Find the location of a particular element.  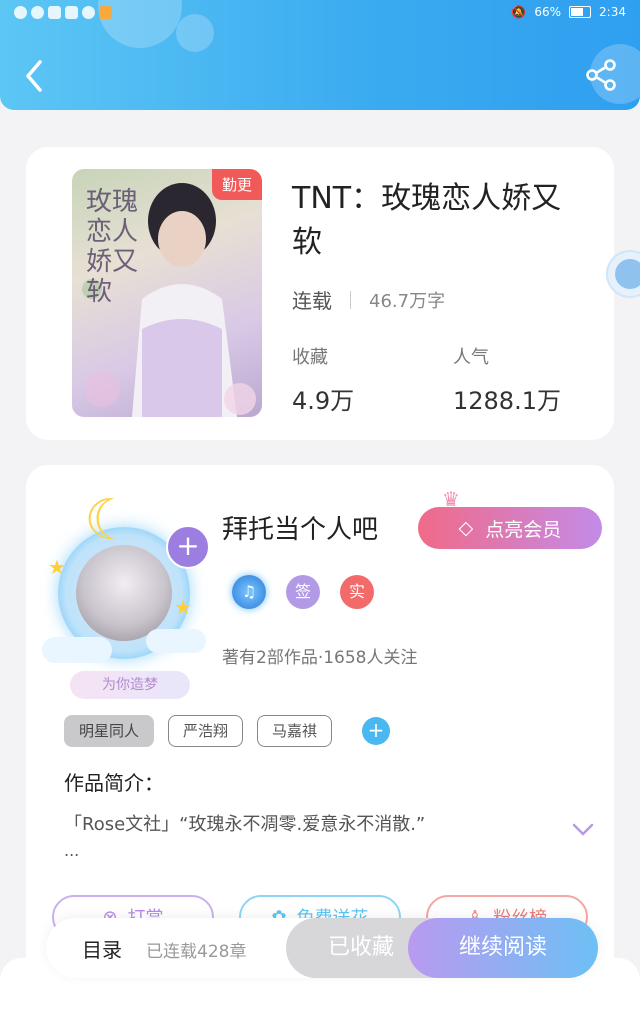

chevron-down-icon is located at coordinates (583, 830).